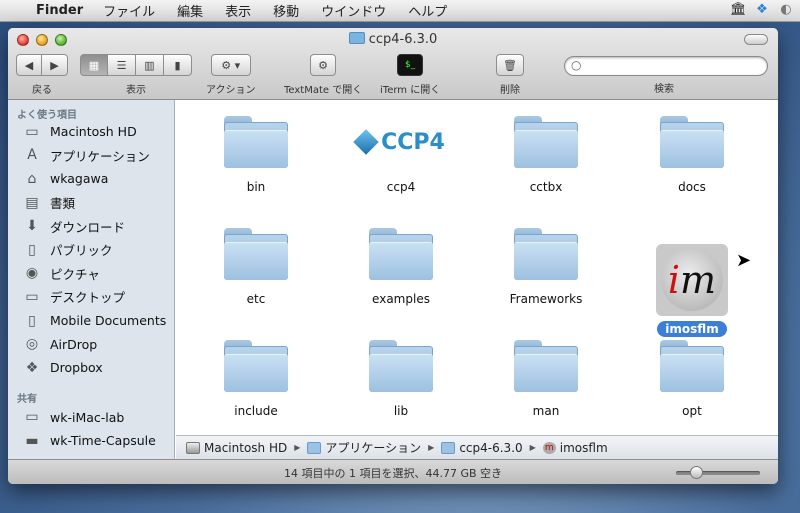  What do you see at coordinates (393, 473) in the screenshot?
I see `status-text: 14 項目中の 1 項目を選択、44.77 GB 空き` at bounding box center [393, 473].